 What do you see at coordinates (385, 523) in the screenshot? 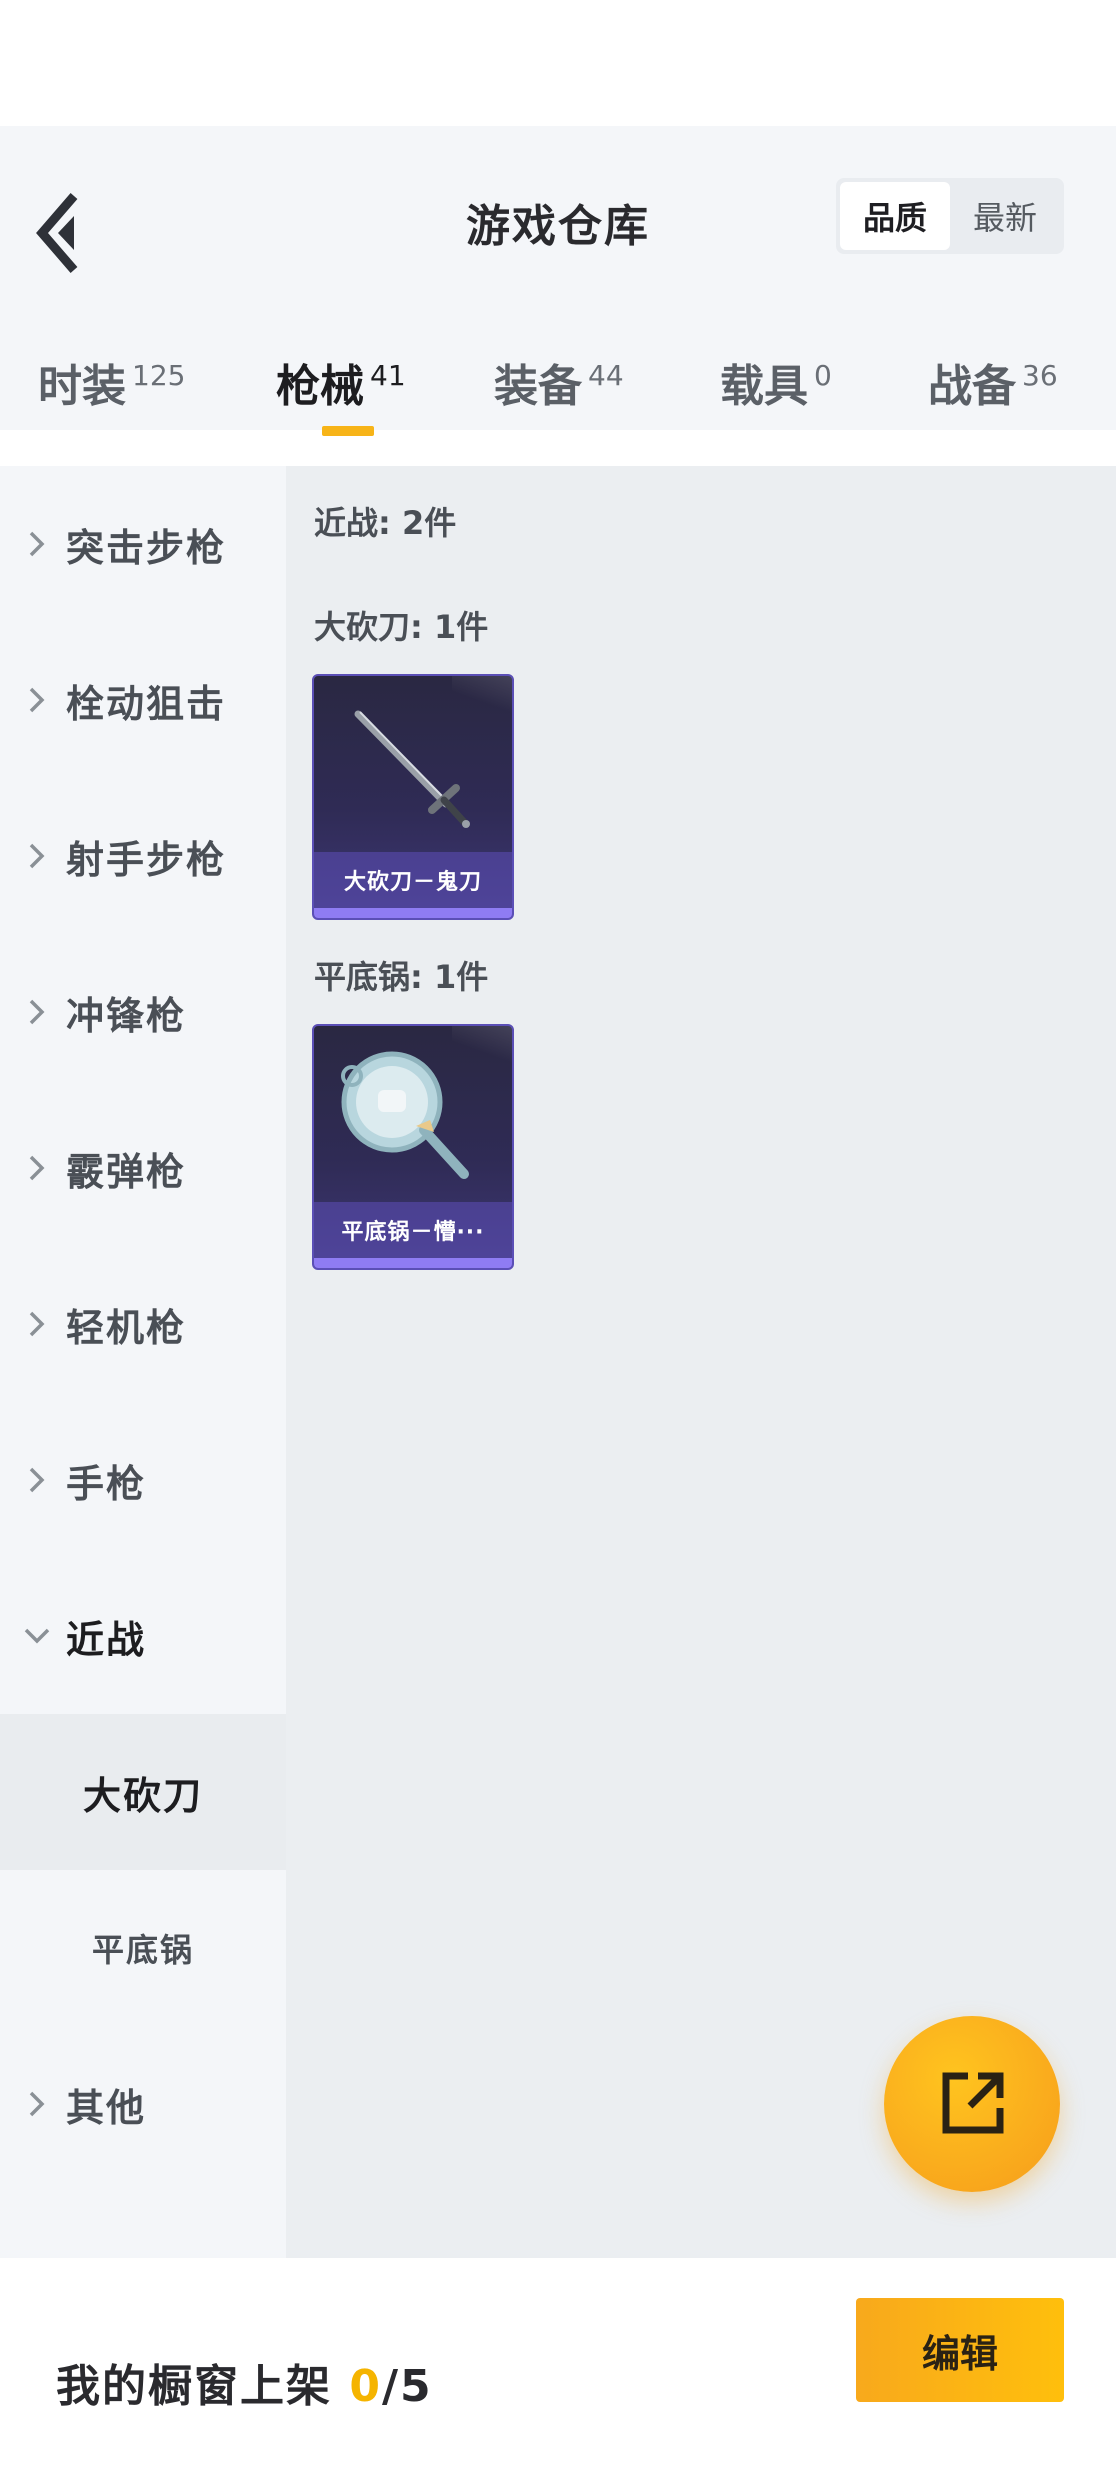
I see `section-summary: 近战: 2件` at bounding box center [385, 523].